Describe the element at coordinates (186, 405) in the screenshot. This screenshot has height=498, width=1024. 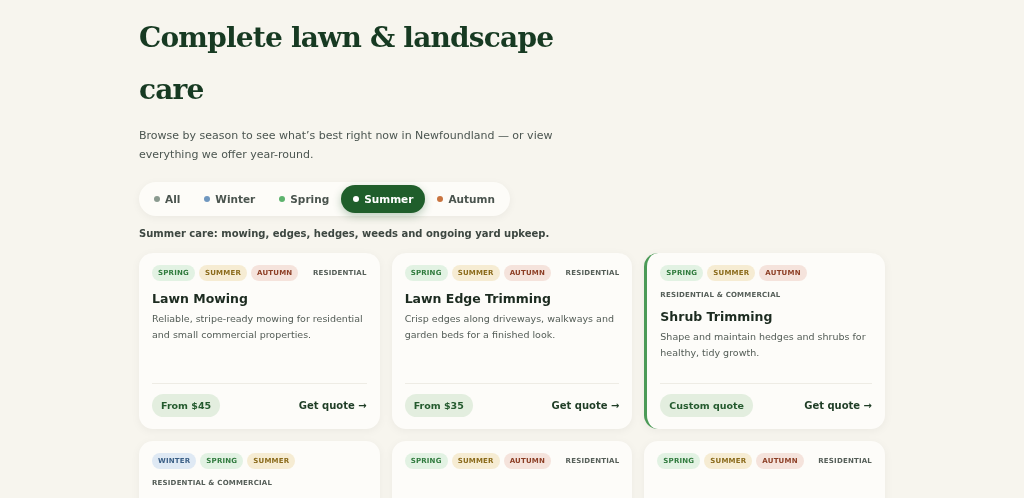
I see `price-badge: From $45` at that location.